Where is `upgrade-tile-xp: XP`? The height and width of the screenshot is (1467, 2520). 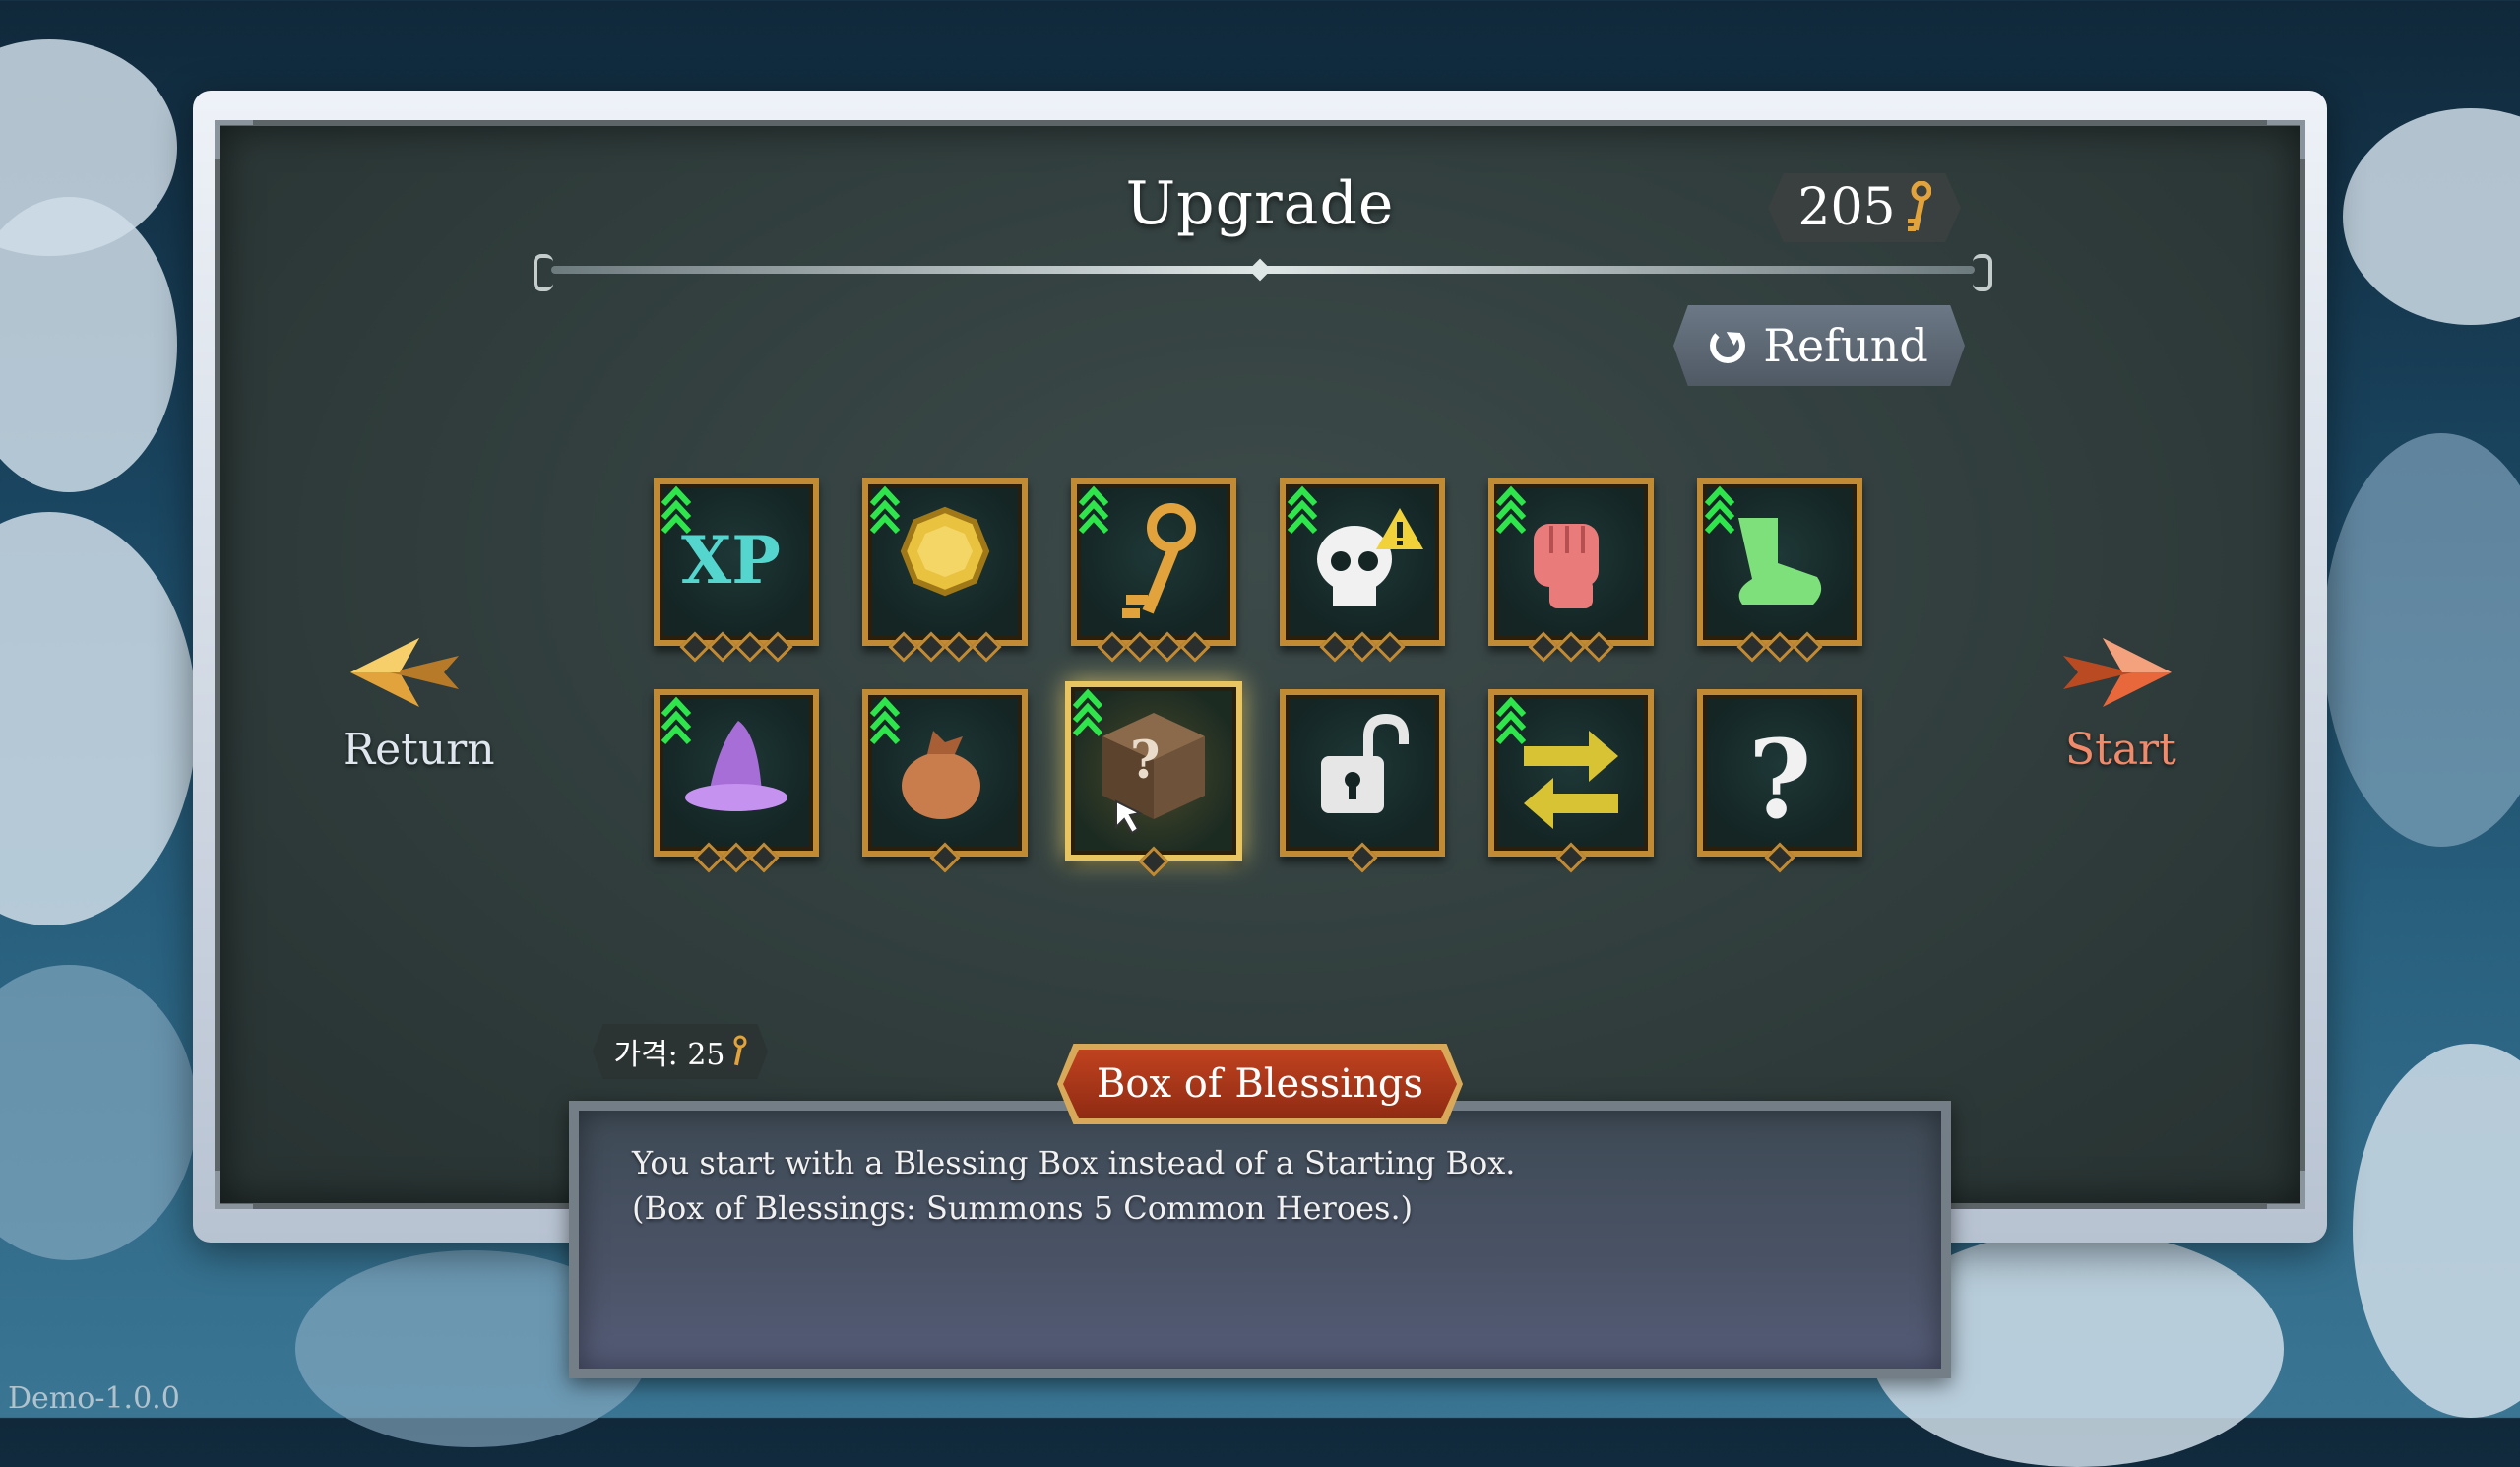
upgrade-tile-xp: XP is located at coordinates (736, 570).